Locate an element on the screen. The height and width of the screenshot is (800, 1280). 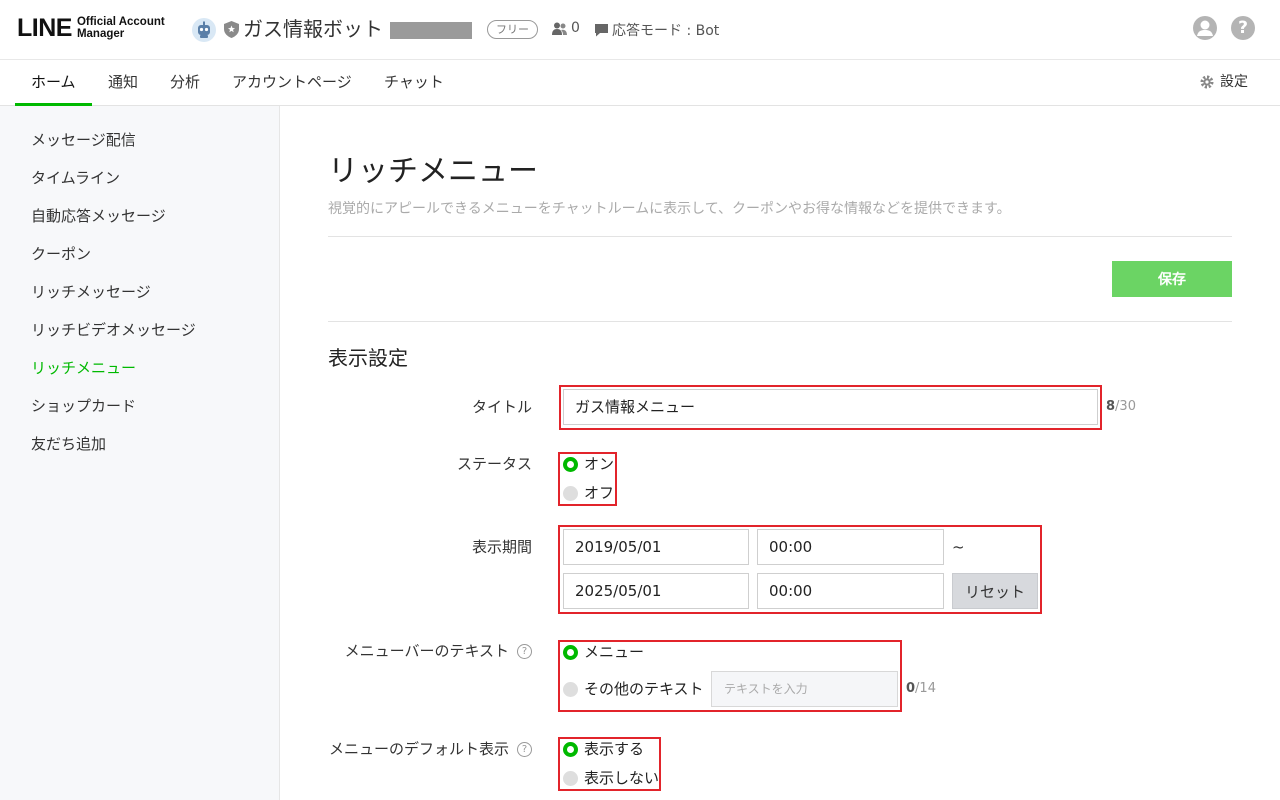
user-account-icon is located at coordinates (1205, 28).